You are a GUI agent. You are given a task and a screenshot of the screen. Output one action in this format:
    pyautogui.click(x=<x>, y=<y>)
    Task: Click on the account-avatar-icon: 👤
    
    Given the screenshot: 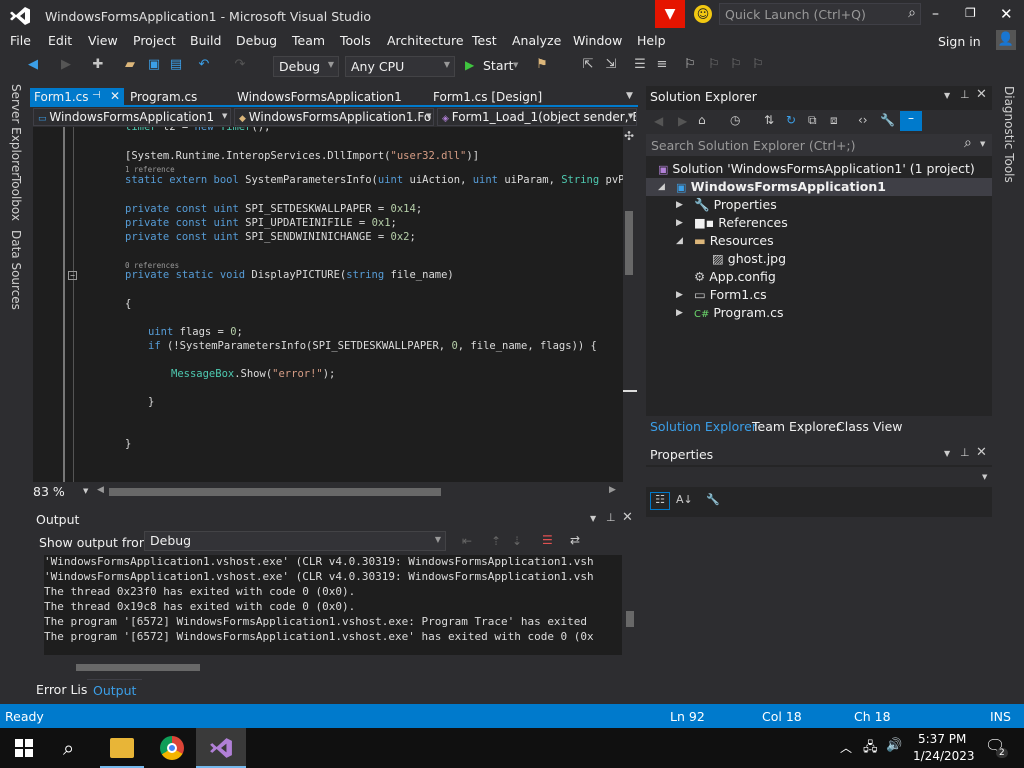 What is the action you would take?
    pyautogui.click(x=1006, y=40)
    